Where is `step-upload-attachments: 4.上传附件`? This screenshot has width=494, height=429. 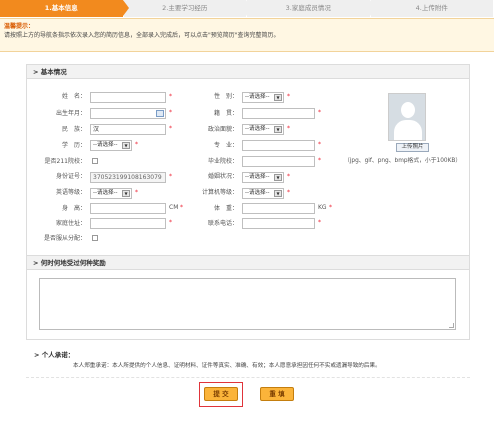 step-upload-attachments: 4.上传附件 is located at coordinates (432, 8).